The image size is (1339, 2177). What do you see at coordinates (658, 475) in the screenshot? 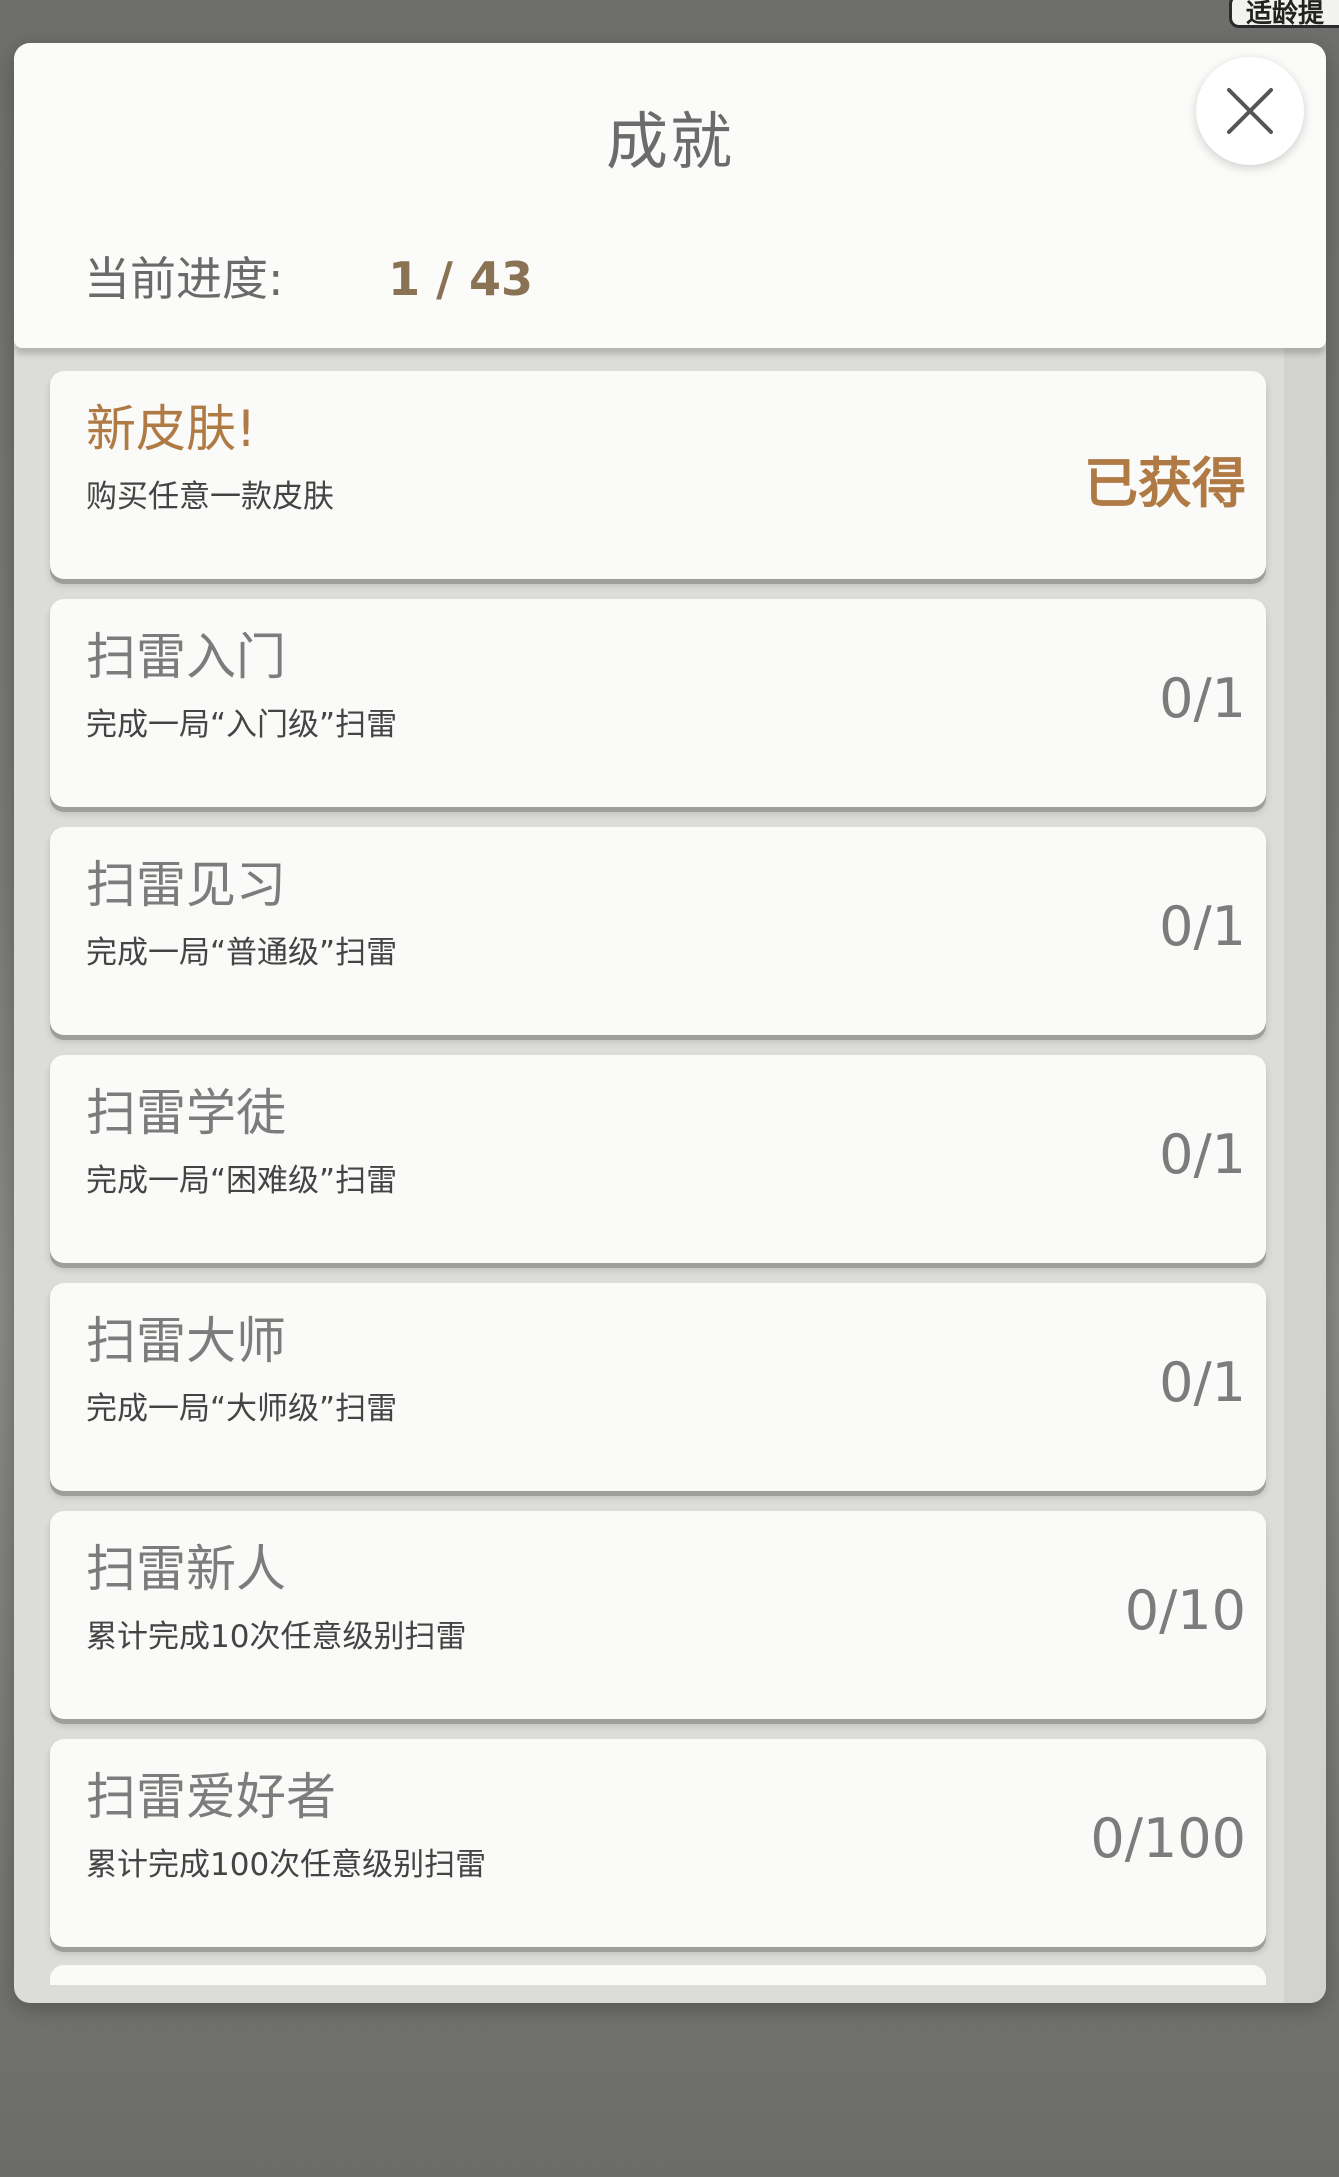
I see `achievement-card: 新皮肤! 购买任意一款皮肤 已获得` at bounding box center [658, 475].